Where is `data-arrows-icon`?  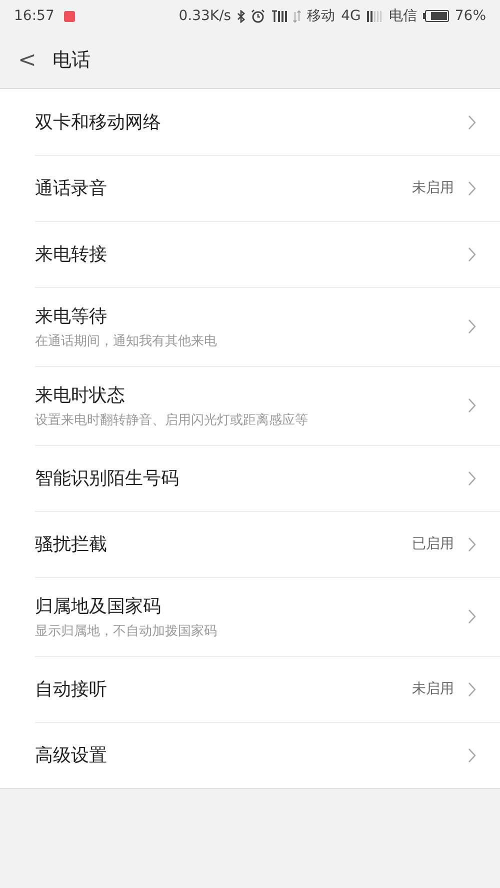 data-arrows-icon is located at coordinates (297, 16).